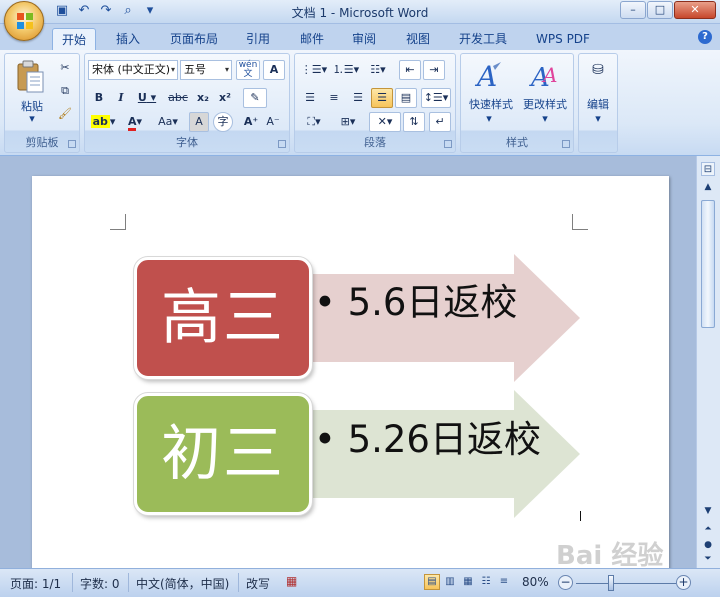 The width and height of the screenshot is (720, 597). I want to click on office-button, so click(24, 21).